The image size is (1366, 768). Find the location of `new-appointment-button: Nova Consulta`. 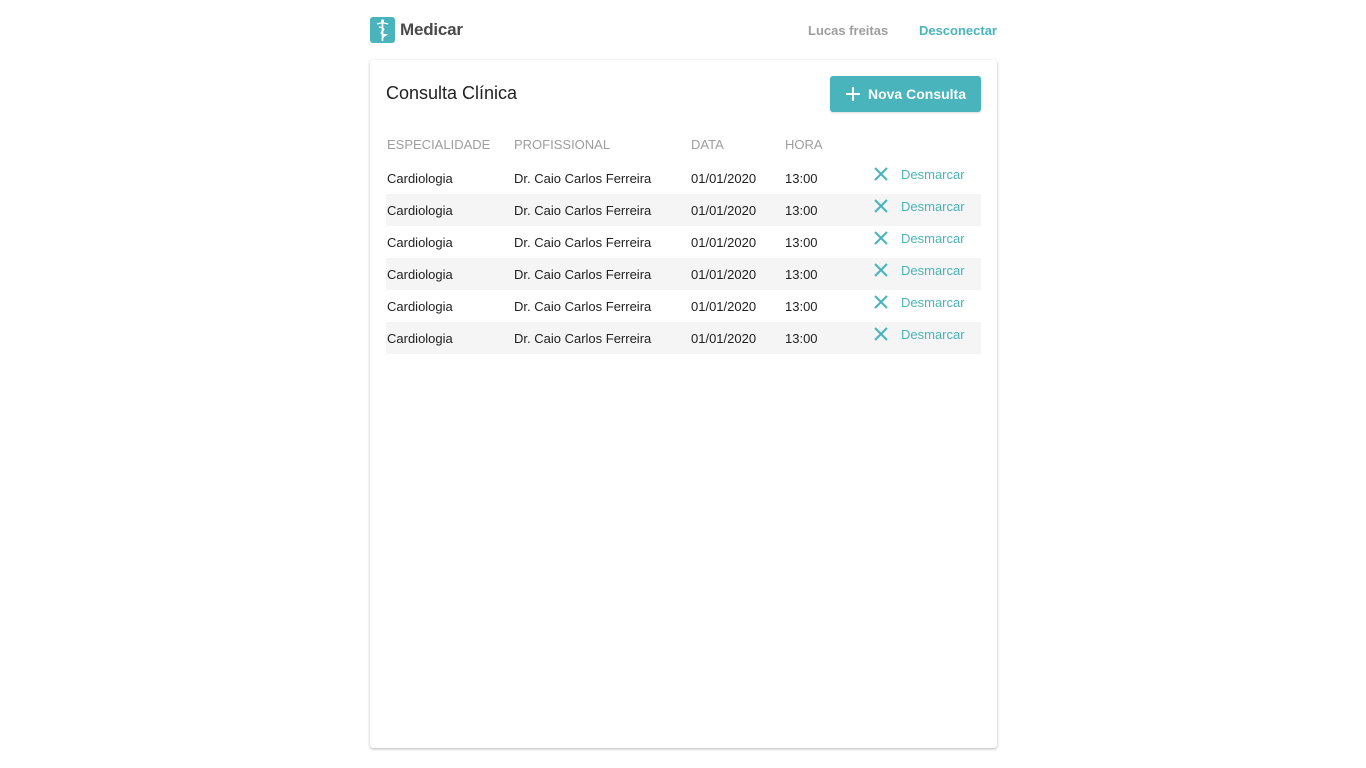

new-appointment-button: Nova Consulta is located at coordinates (905, 94).